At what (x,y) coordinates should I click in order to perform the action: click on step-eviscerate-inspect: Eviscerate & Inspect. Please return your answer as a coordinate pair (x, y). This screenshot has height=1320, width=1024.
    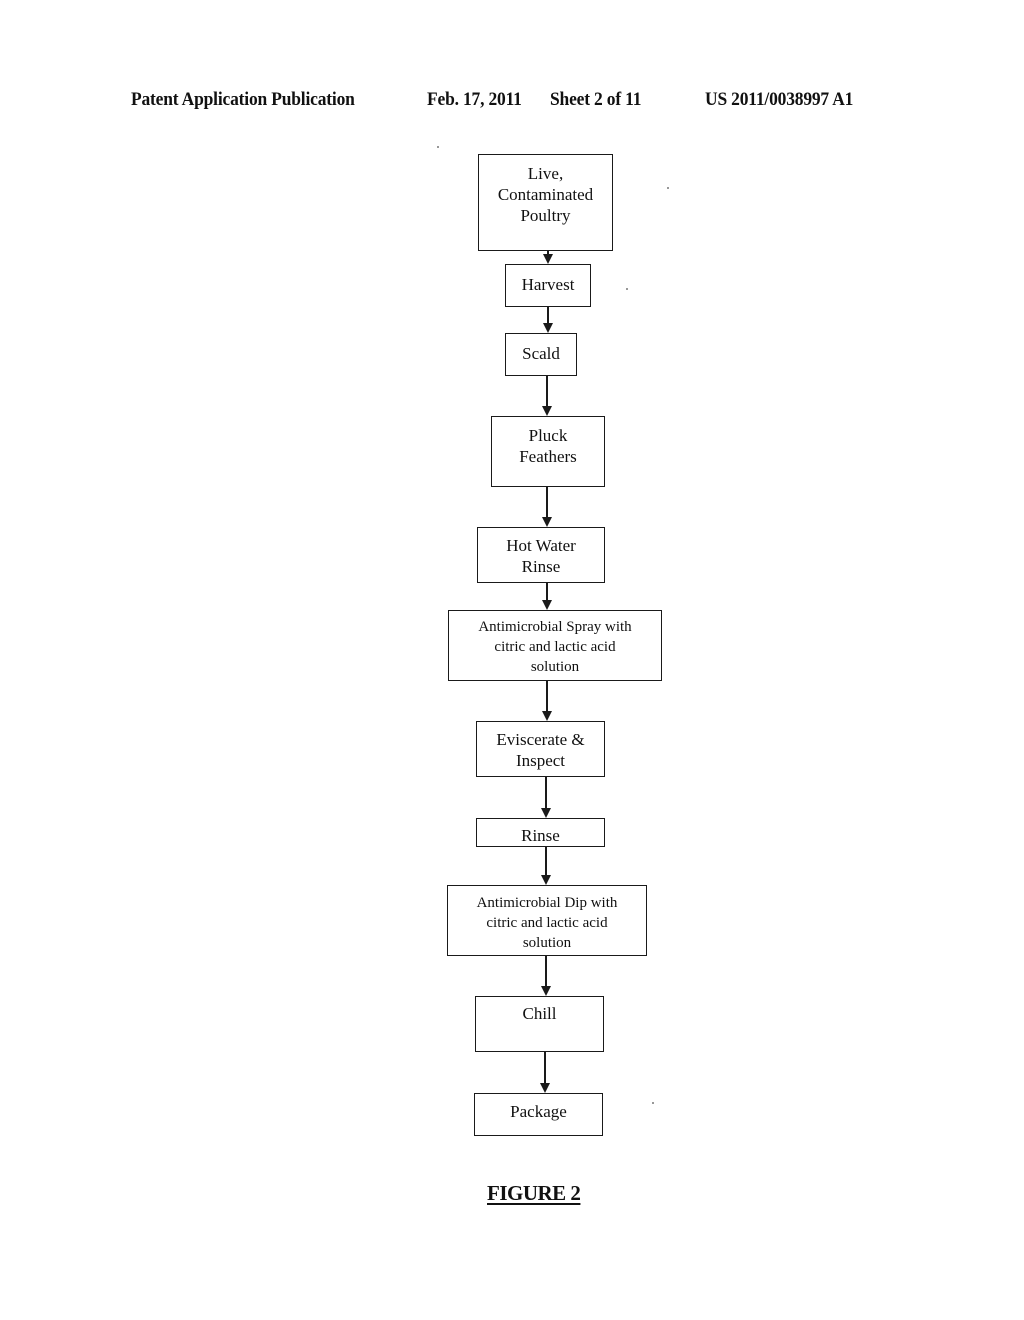
    Looking at the image, I should click on (540, 749).